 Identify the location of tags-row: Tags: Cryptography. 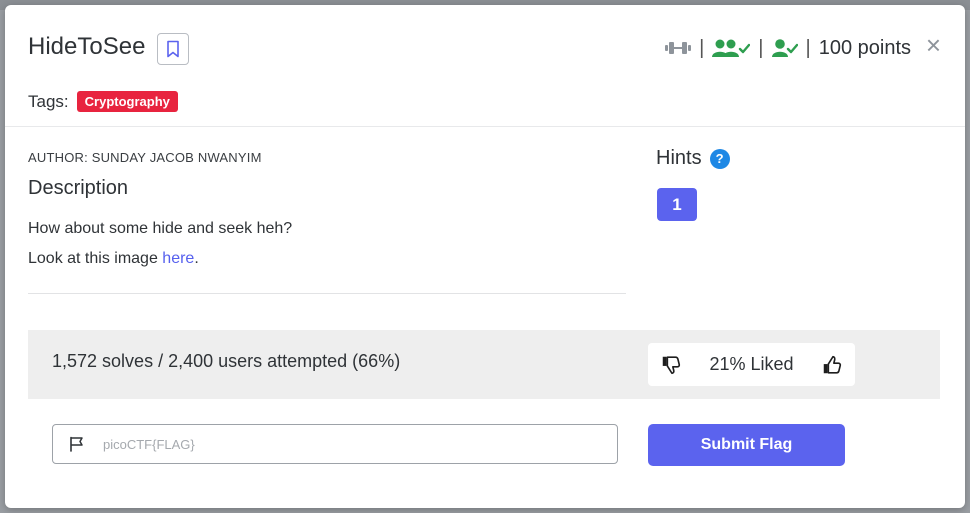
(103, 101).